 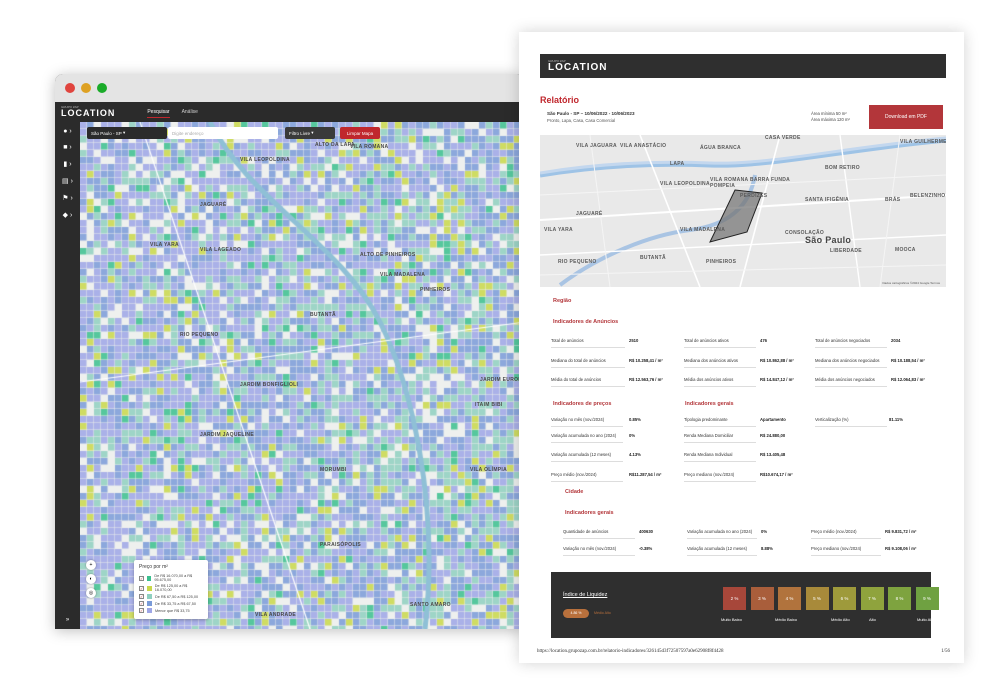 What do you see at coordinates (901, 531) in the screenshot?
I see `city-indicator-value: R$ 9.831,72 / m²` at bounding box center [901, 531].